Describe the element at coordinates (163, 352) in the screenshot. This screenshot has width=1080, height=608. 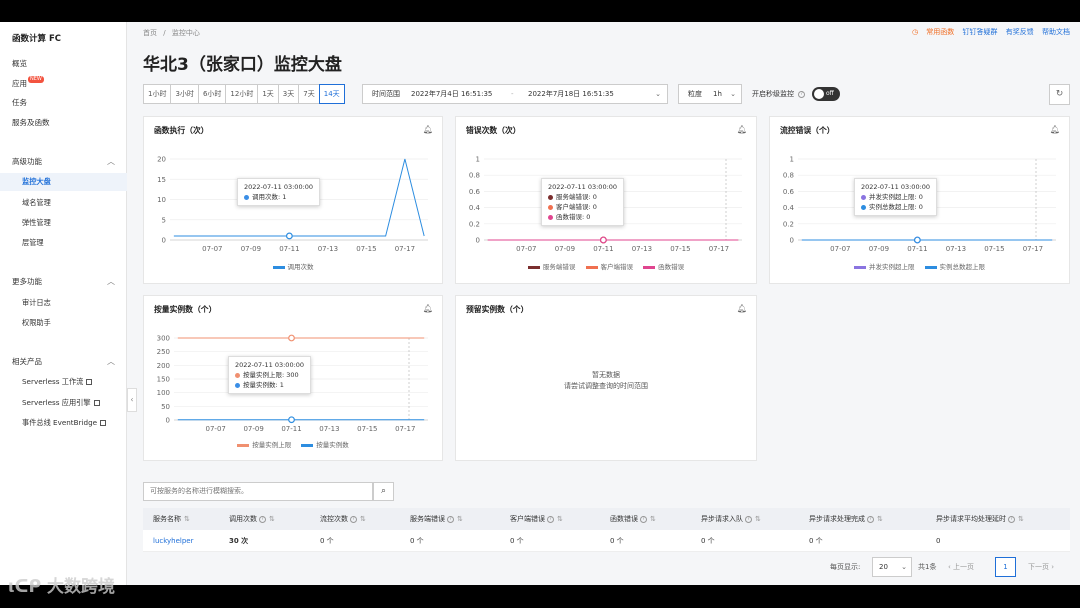
I see `y-tick-label: 250` at that location.